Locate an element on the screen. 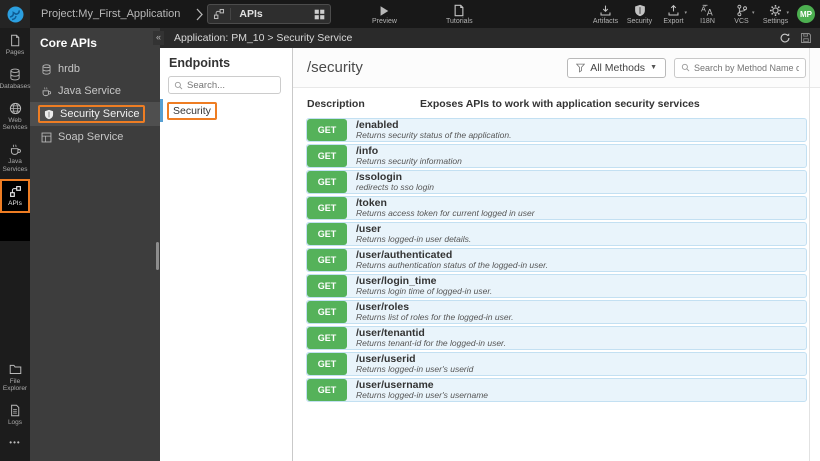 The width and height of the screenshot is (820, 461). dropdown-caret-icon: ▼ is located at coordinates (653, 67).